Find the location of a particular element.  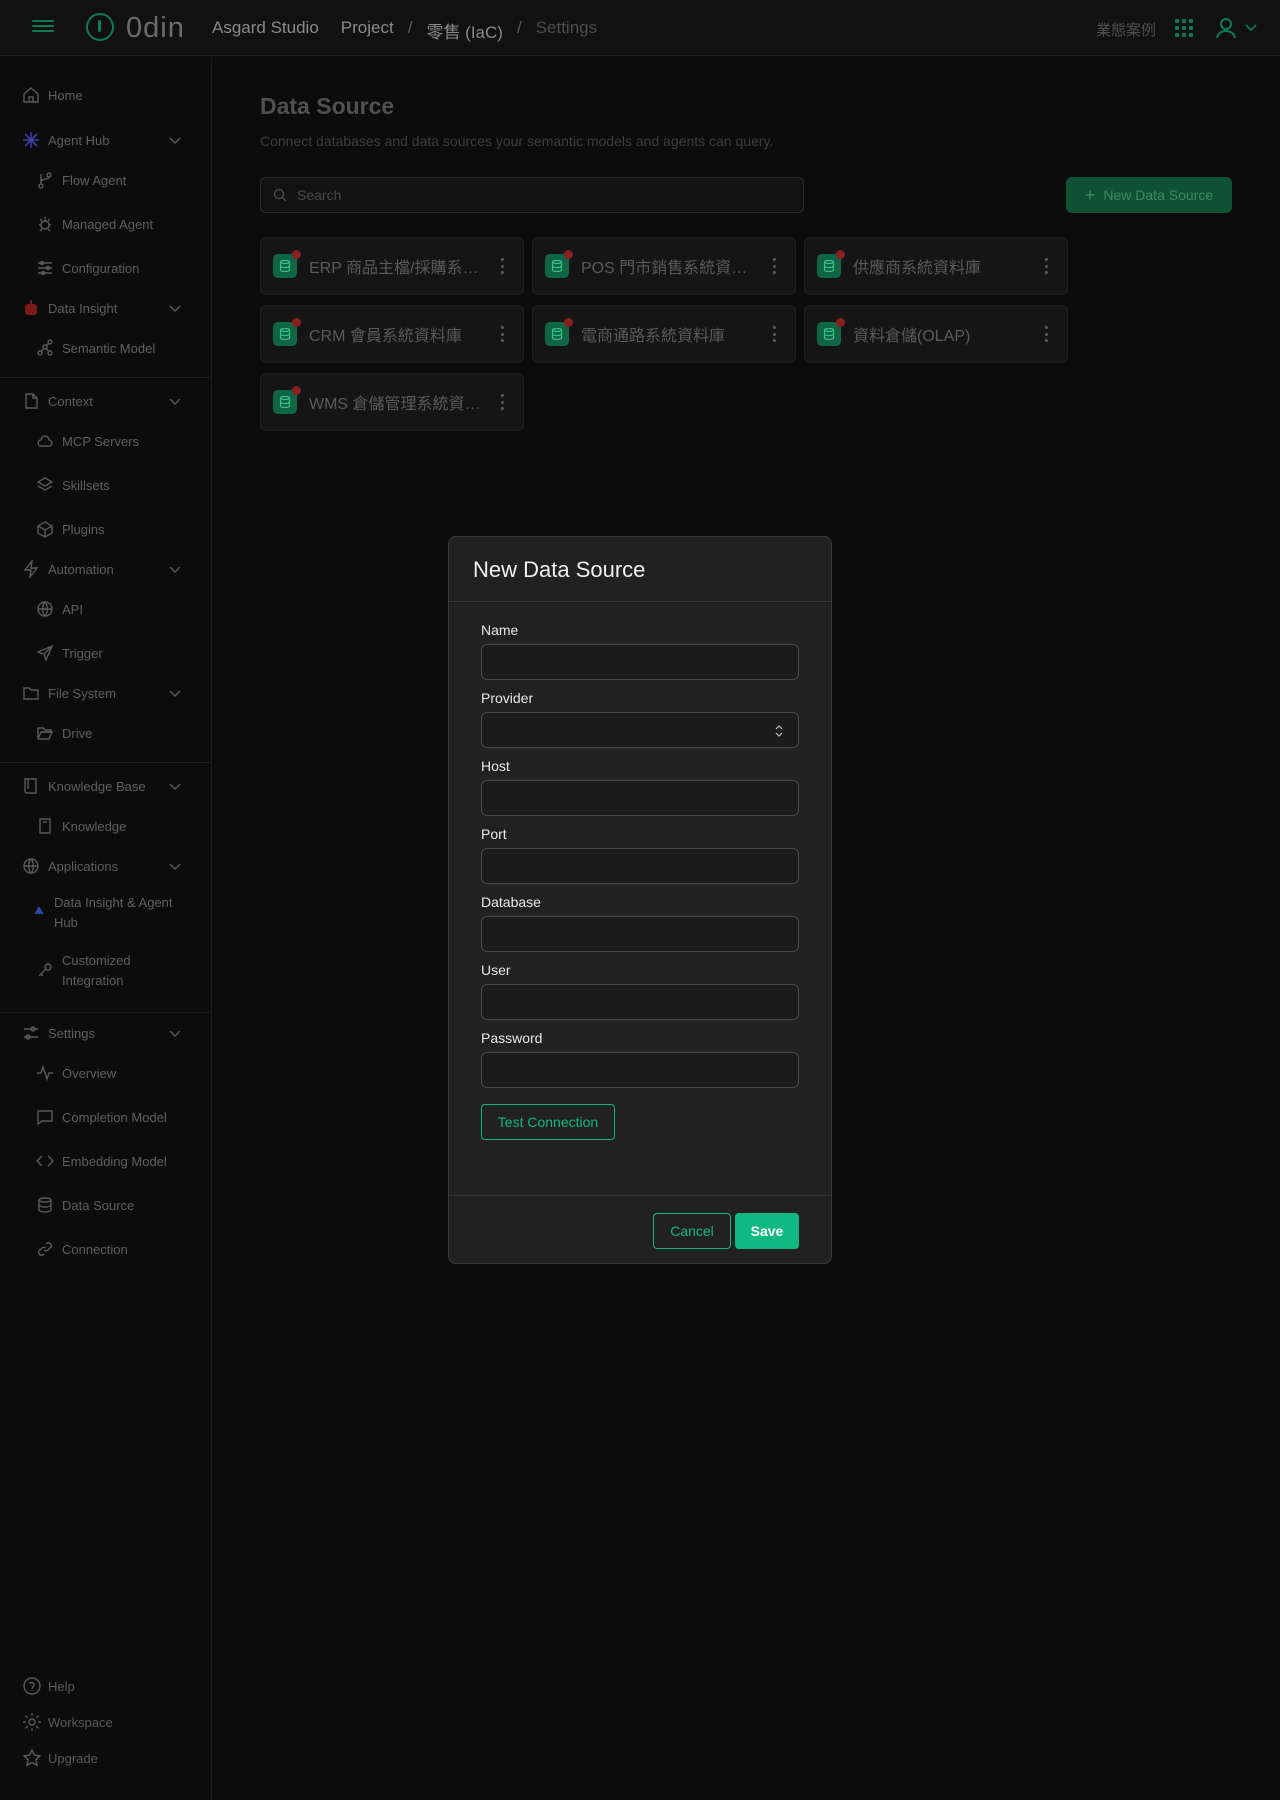

apps-grid-icon is located at coordinates (1184, 28).